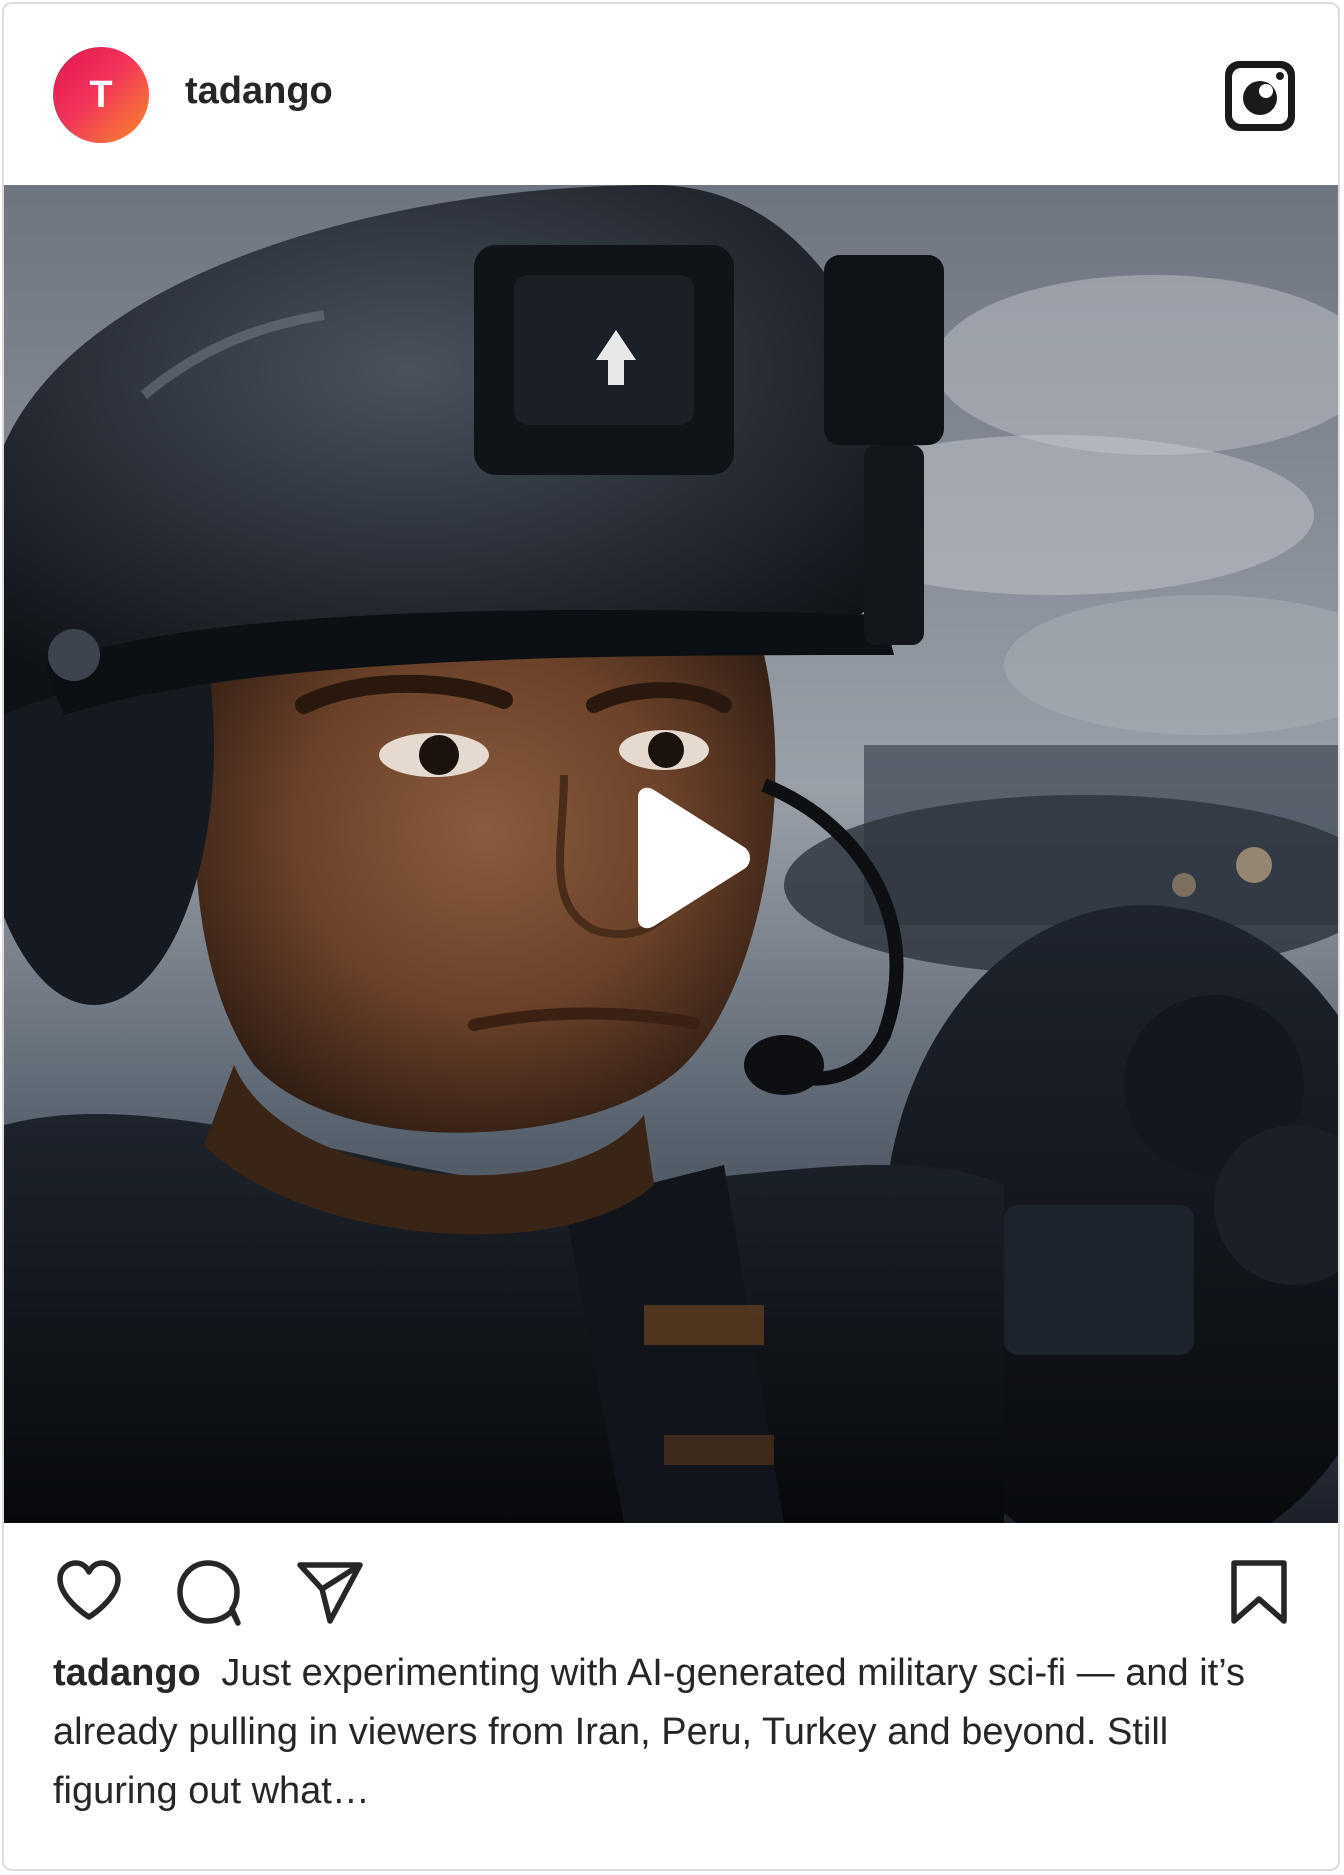 This screenshot has width=1344, height=1875. Describe the element at coordinates (127, 1673) in the screenshot. I see `caption-username: tadango` at that location.